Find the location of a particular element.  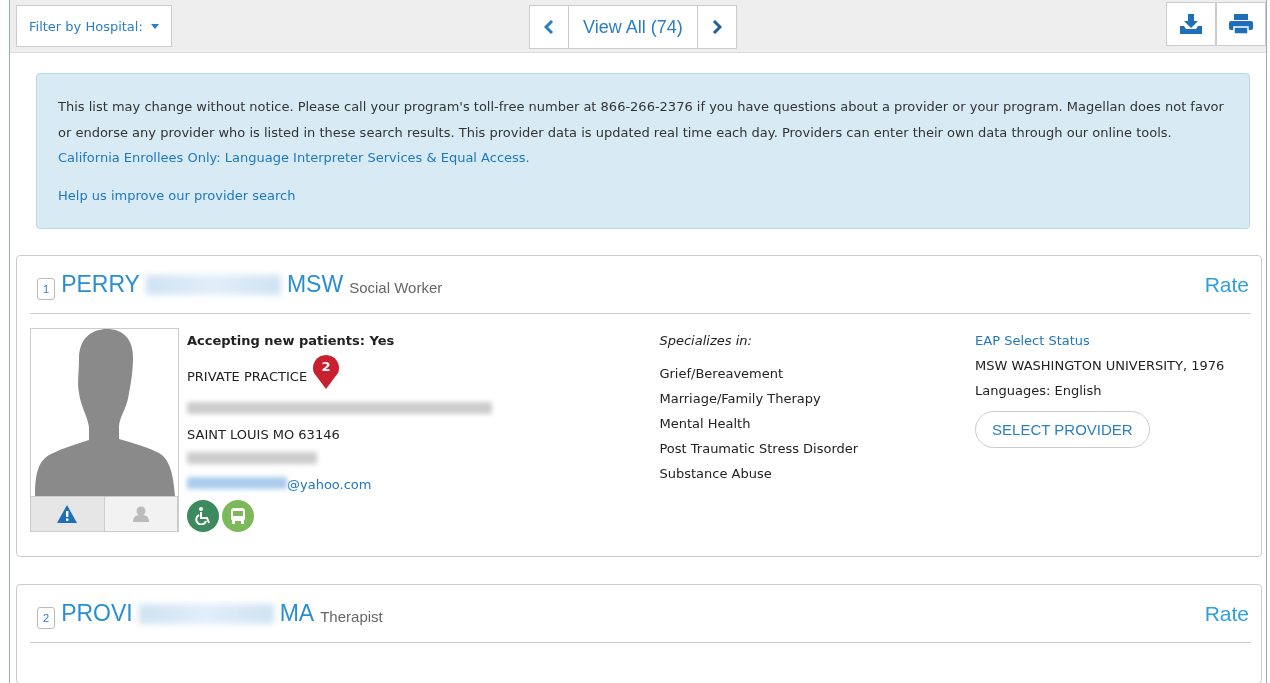

provider-name-link: PROVI is located at coordinates (97, 613).